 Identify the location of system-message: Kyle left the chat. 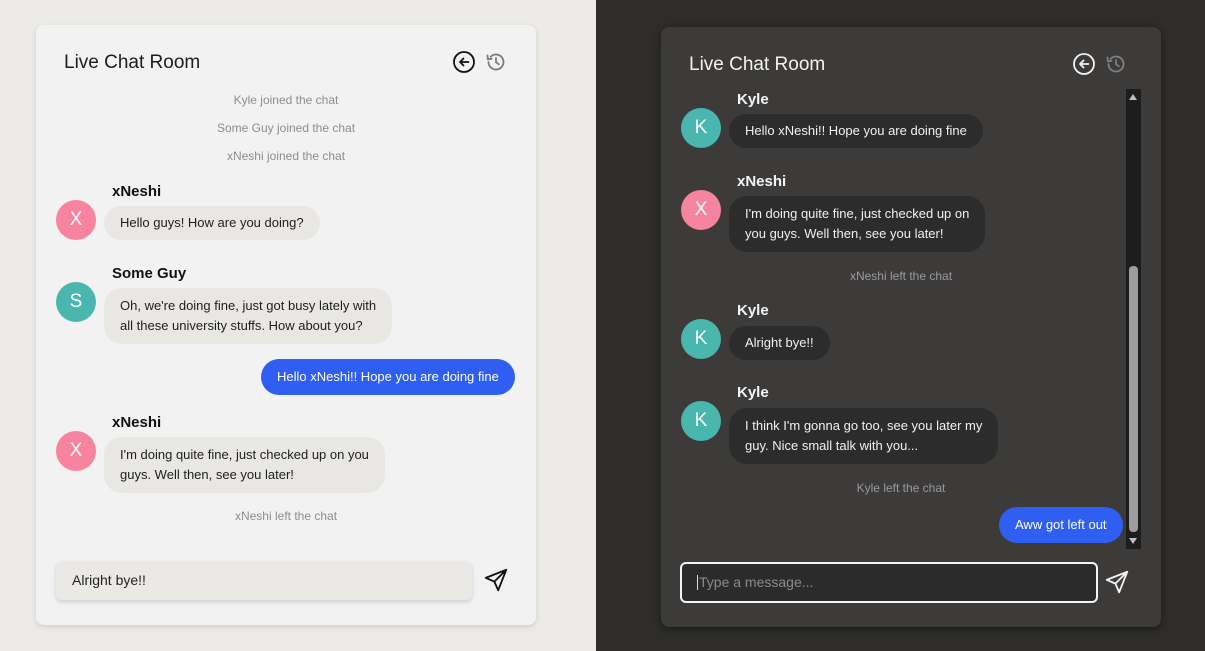
(901, 488).